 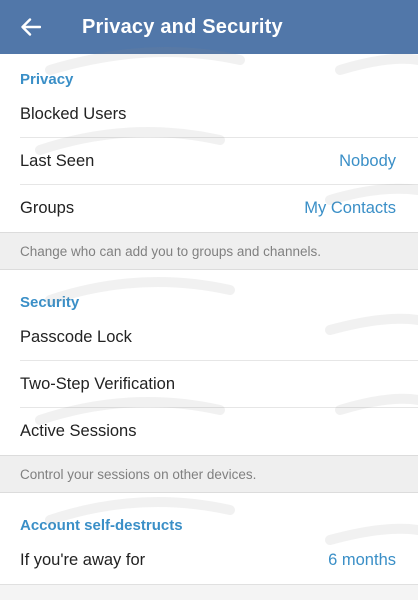 I want to click on back-button, so click(x=31, y=27).